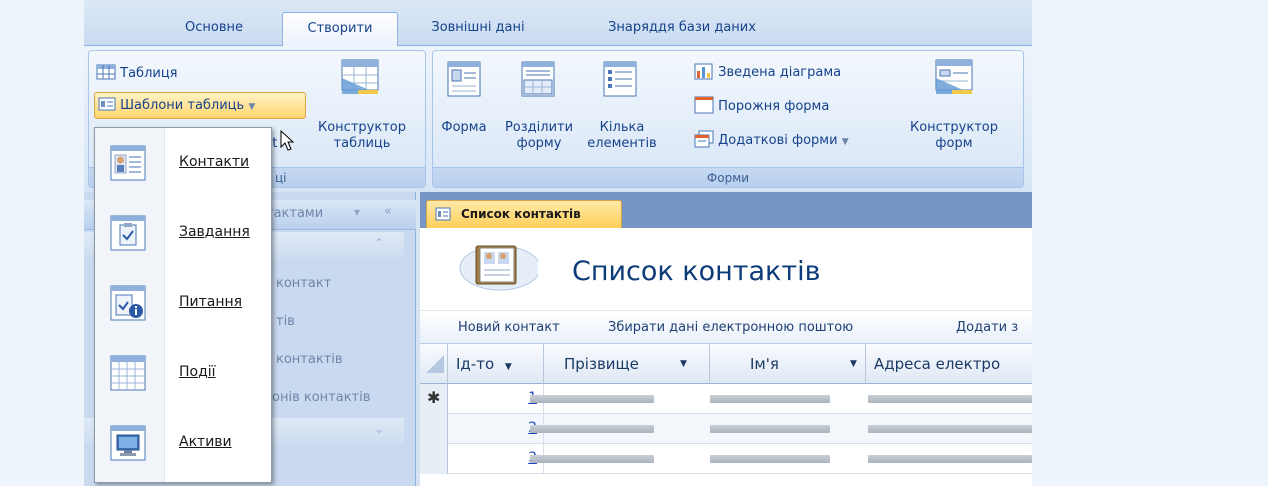  What do you see at coordinates (434, 399) in the screenshot?
I see `row-selector: ✱` at bounding box center [434, 399].